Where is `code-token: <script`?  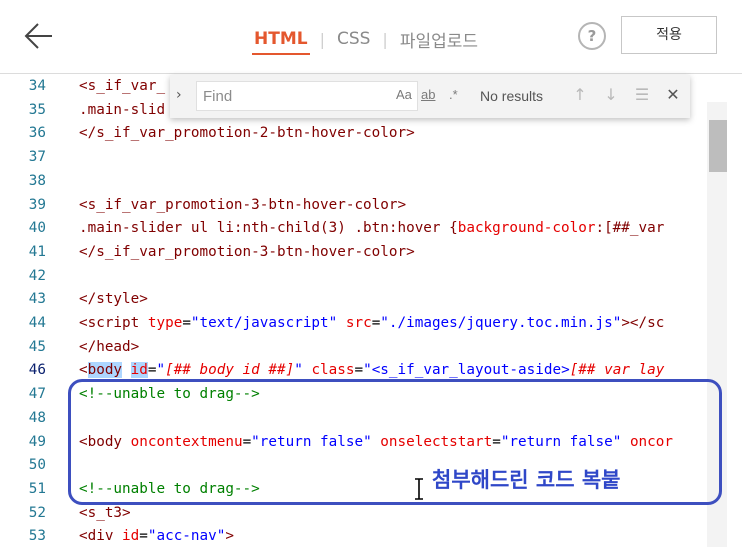
code-token: <script is located at coordinates (113, 323).